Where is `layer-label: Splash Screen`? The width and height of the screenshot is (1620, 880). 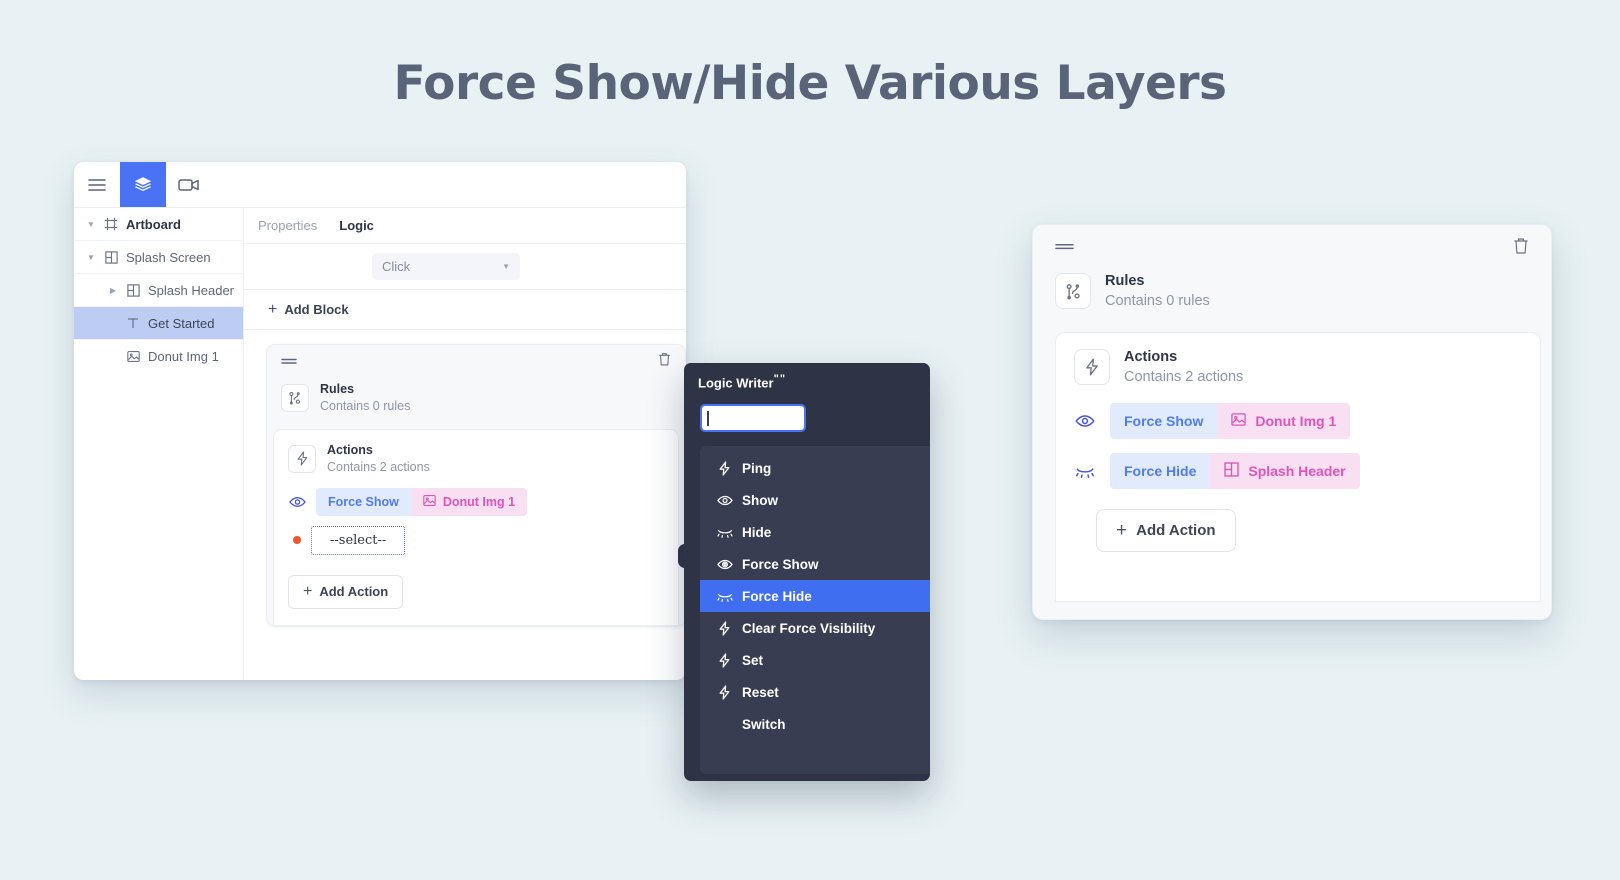
layer-label: Splash Screen is located at coordinates (168, 257).